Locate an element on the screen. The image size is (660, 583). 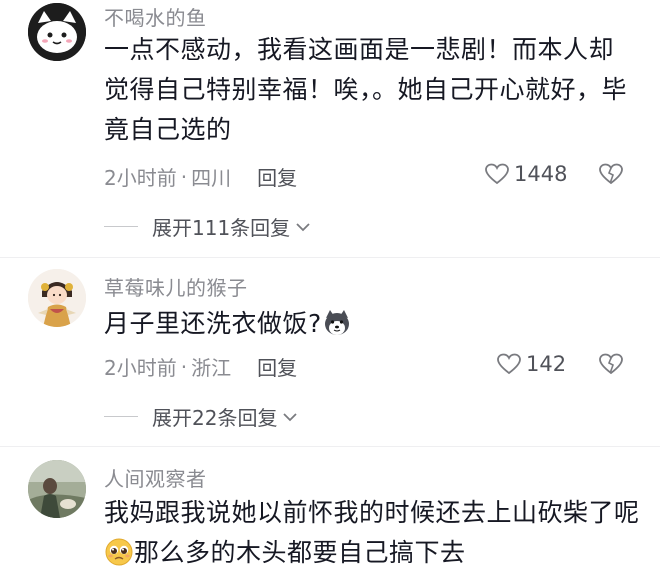
cat-avatar-icon is located at coordinates (57, 32).